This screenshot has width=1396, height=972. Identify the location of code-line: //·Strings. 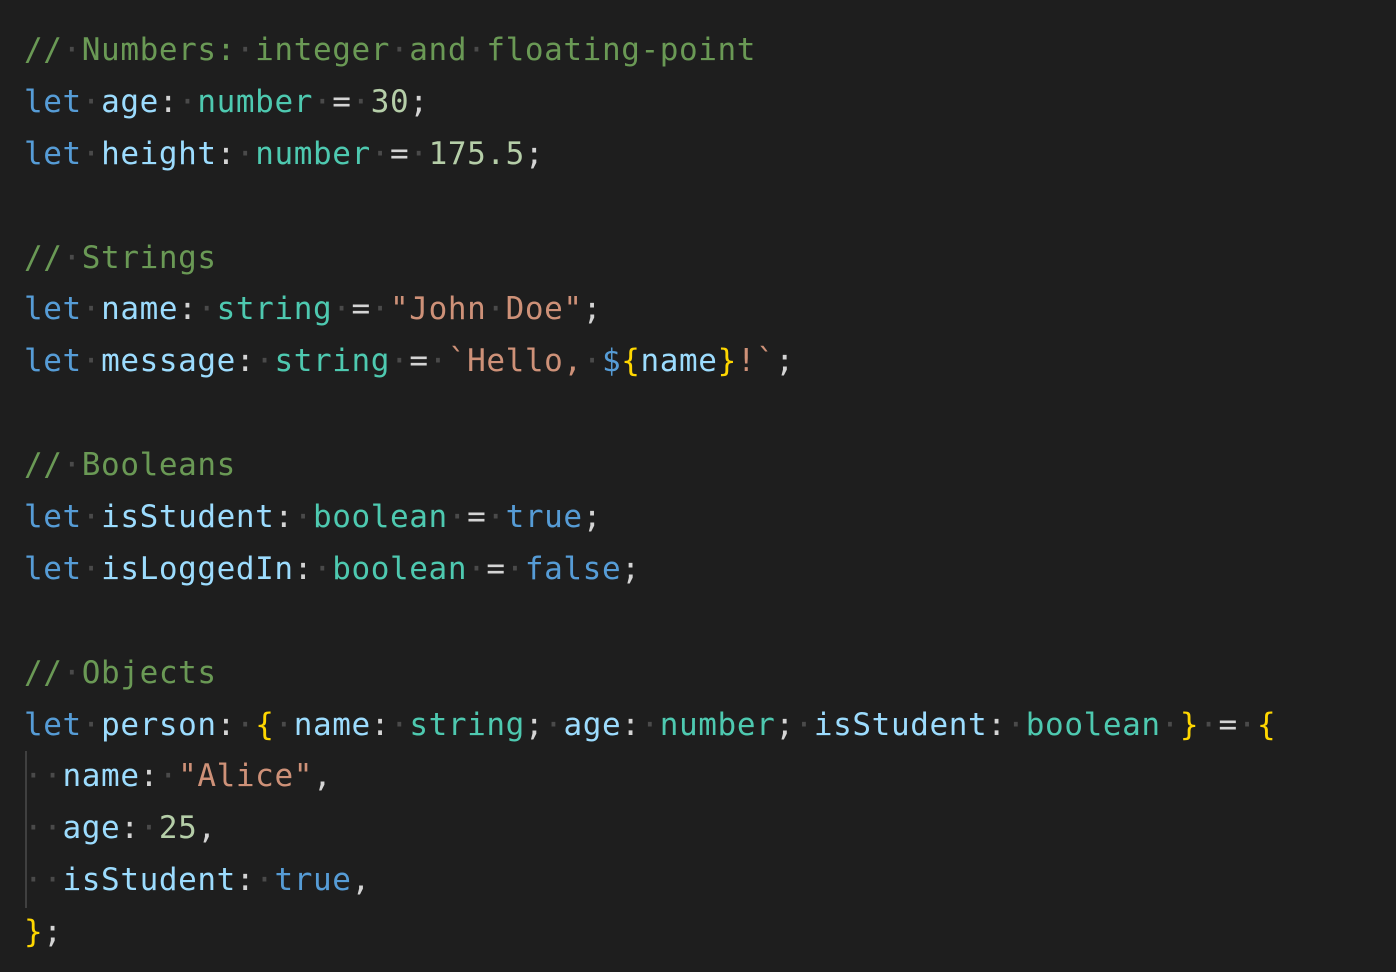
(710, 259).